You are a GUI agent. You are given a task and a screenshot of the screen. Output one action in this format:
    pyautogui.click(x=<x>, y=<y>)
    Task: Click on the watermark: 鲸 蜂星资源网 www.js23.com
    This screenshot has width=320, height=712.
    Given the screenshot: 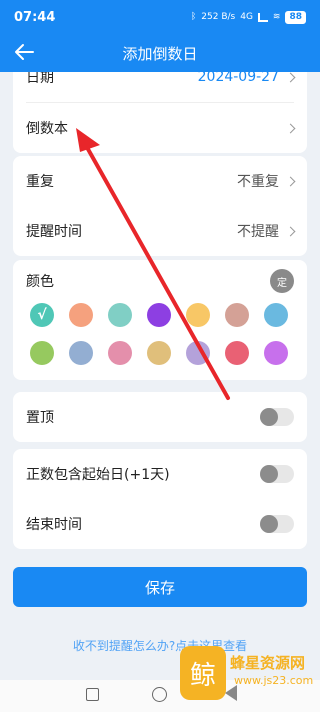 What is the action you would take?
    pyautogui.click(x=250, y=675)
    